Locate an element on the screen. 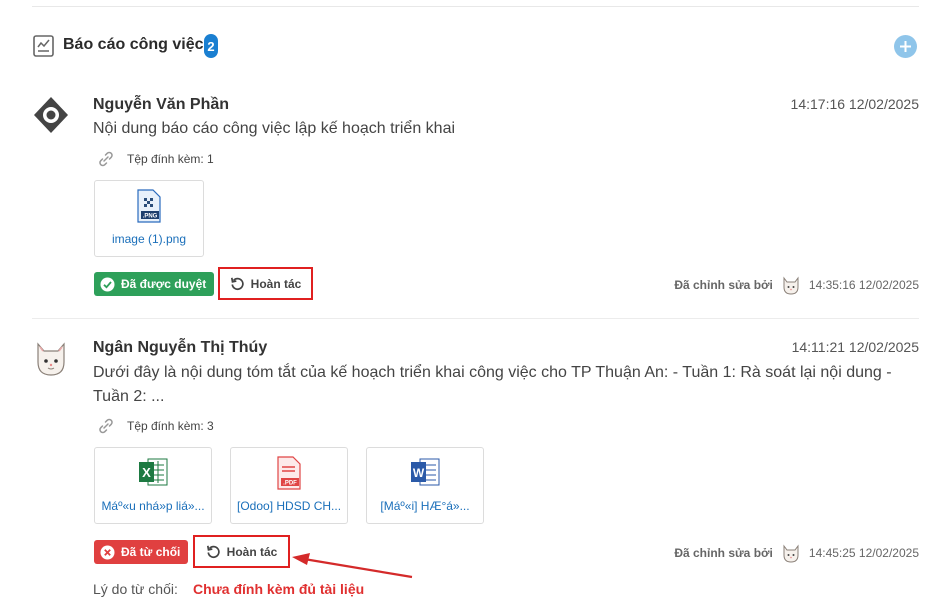 The image size is (949, 614). report-time: 14:11:21 12/02/2025 is located at coordinates (855, 347).